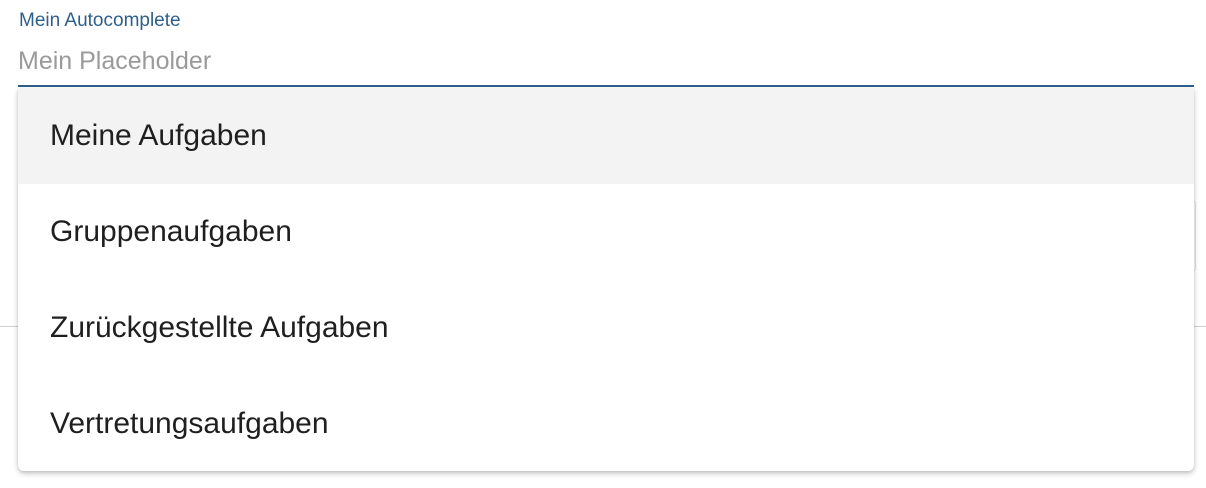  What do you see at coordinates (158, 135) in the screenshot?
I see `option-label: Meine Aufgaben` at bounding box center [158, 135].